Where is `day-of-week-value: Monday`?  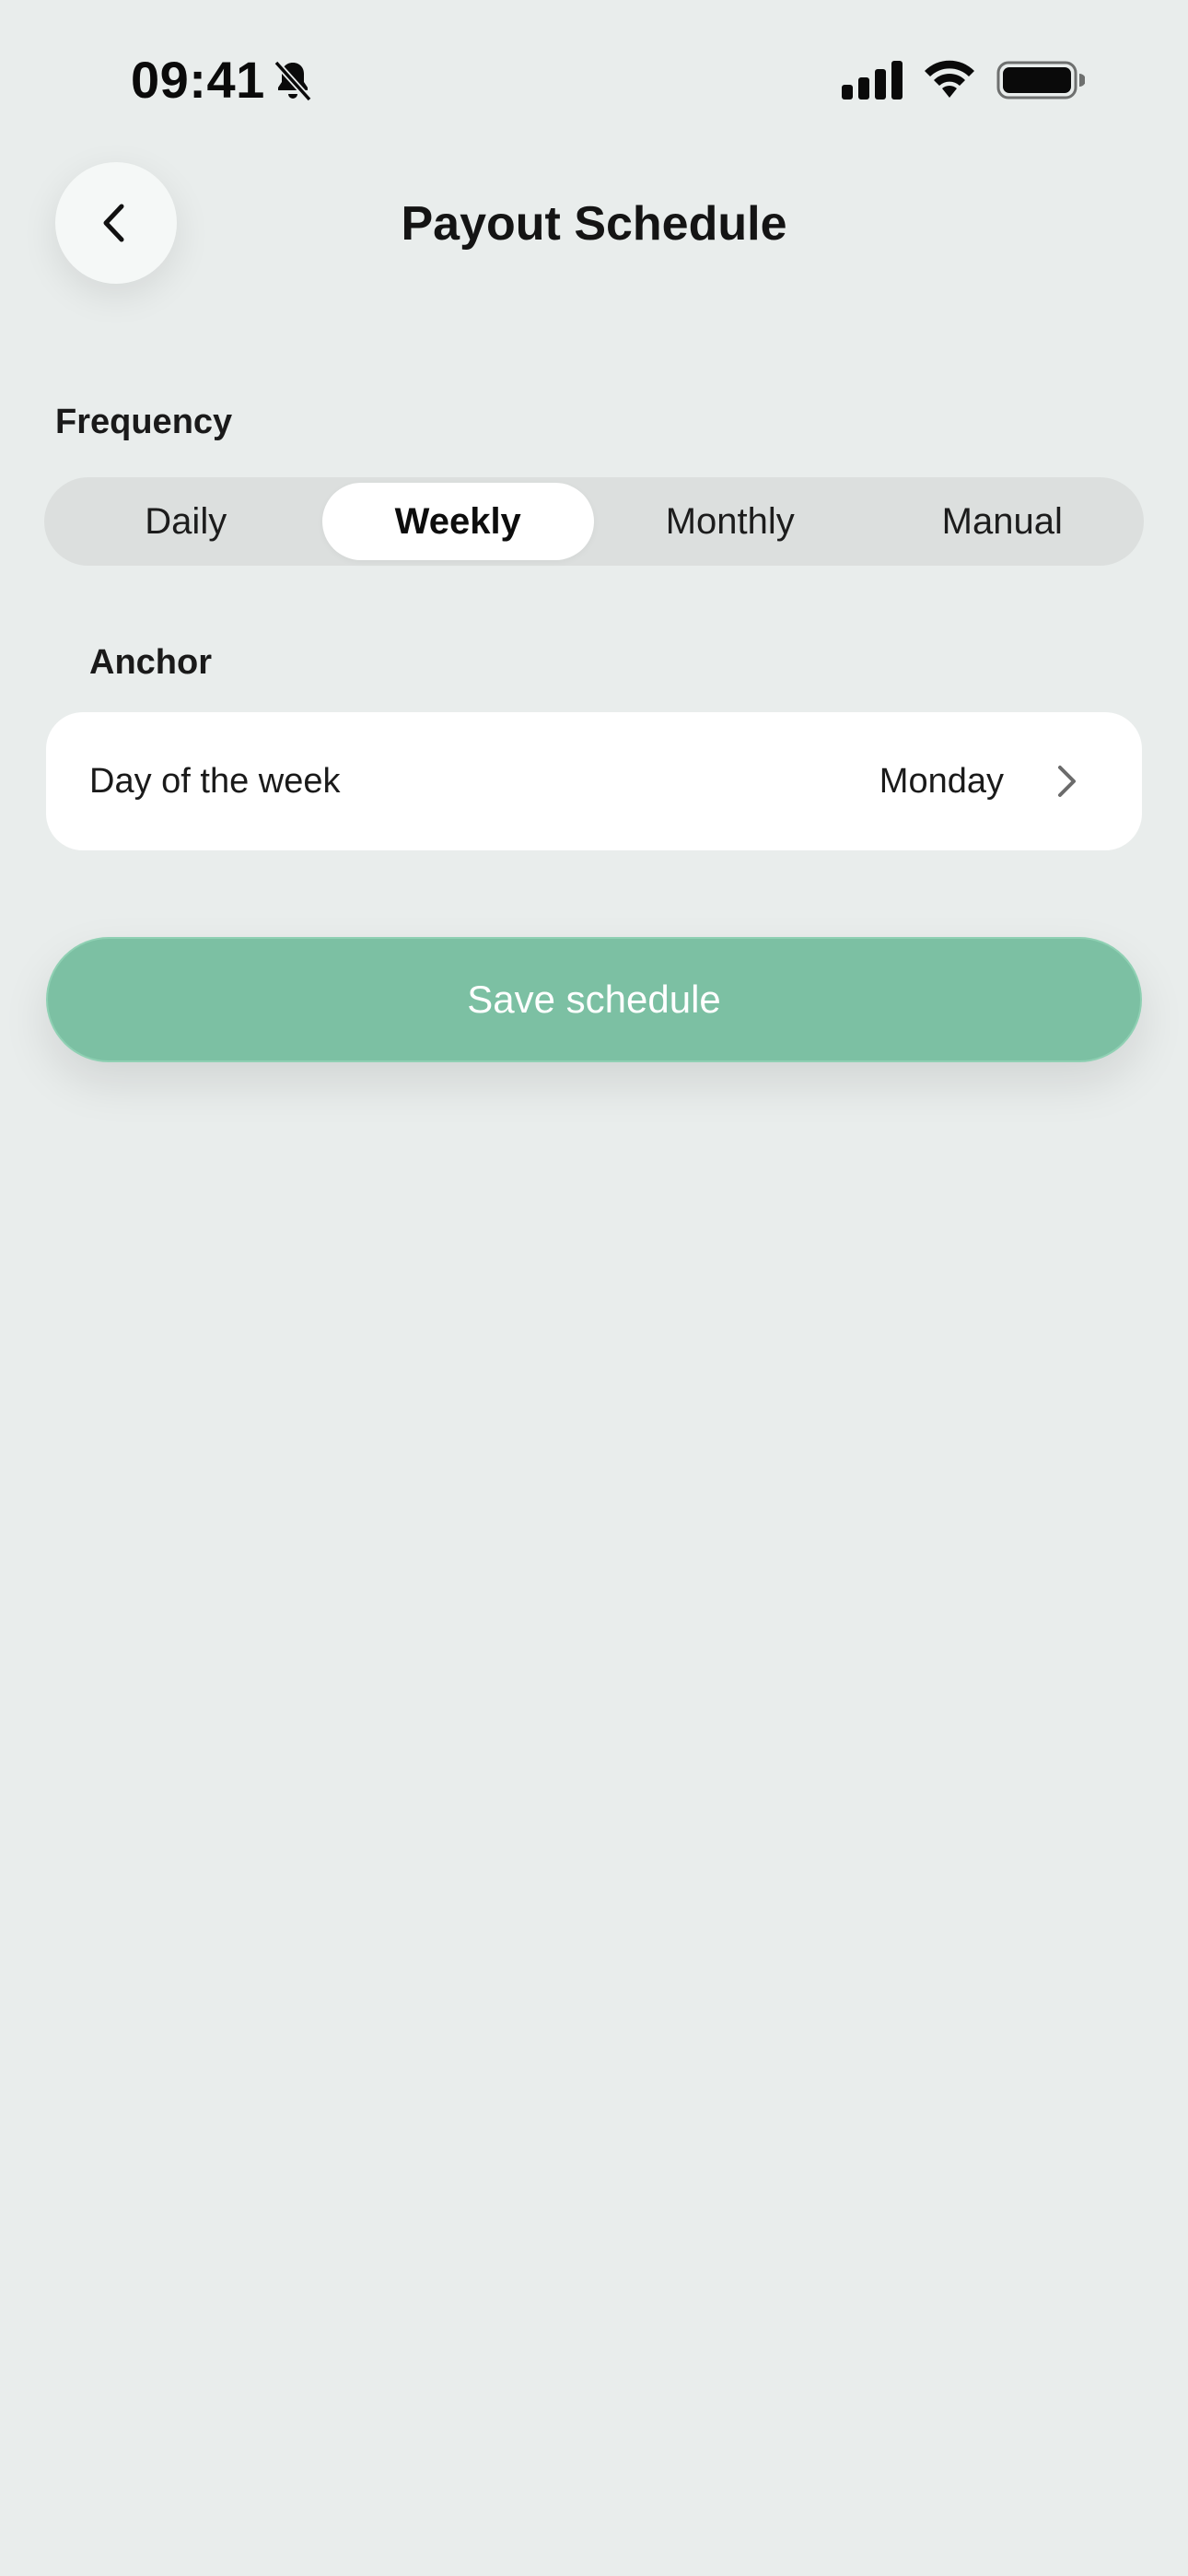 day-of-week-value: Monday is located at coordinates (941, 781).